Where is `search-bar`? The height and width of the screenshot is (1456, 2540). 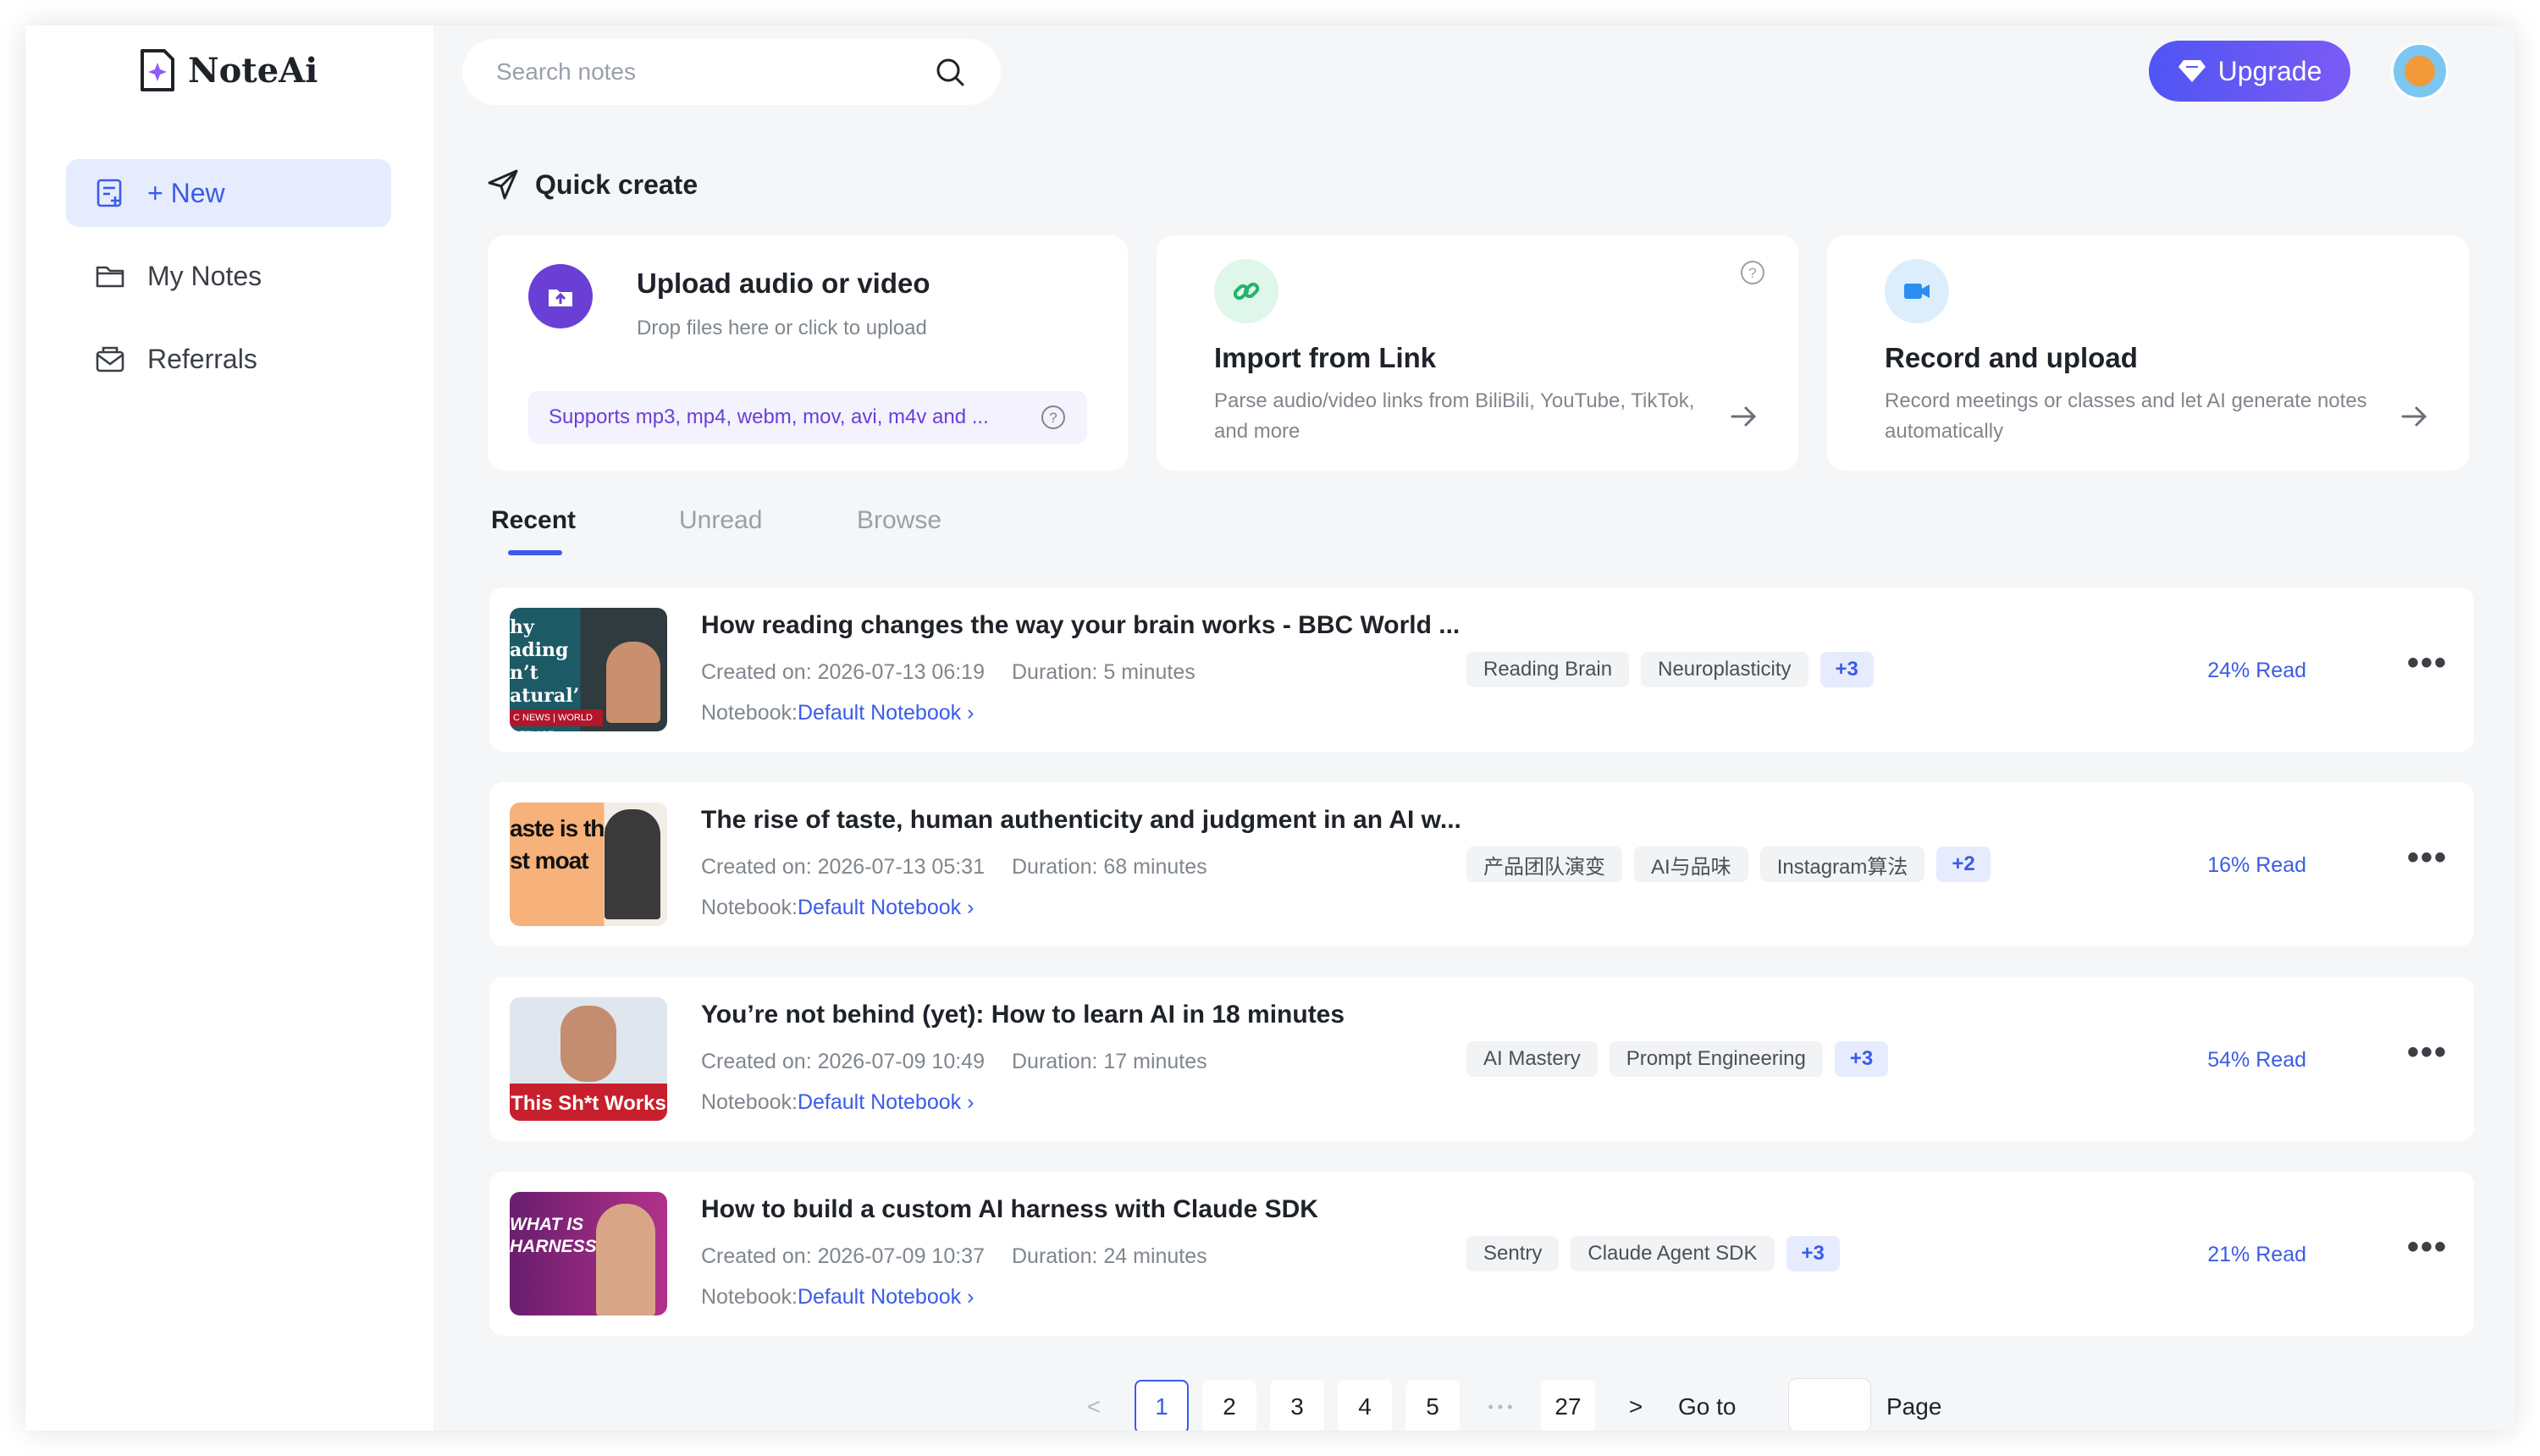
search-bar is located at coordinates (731, 72).